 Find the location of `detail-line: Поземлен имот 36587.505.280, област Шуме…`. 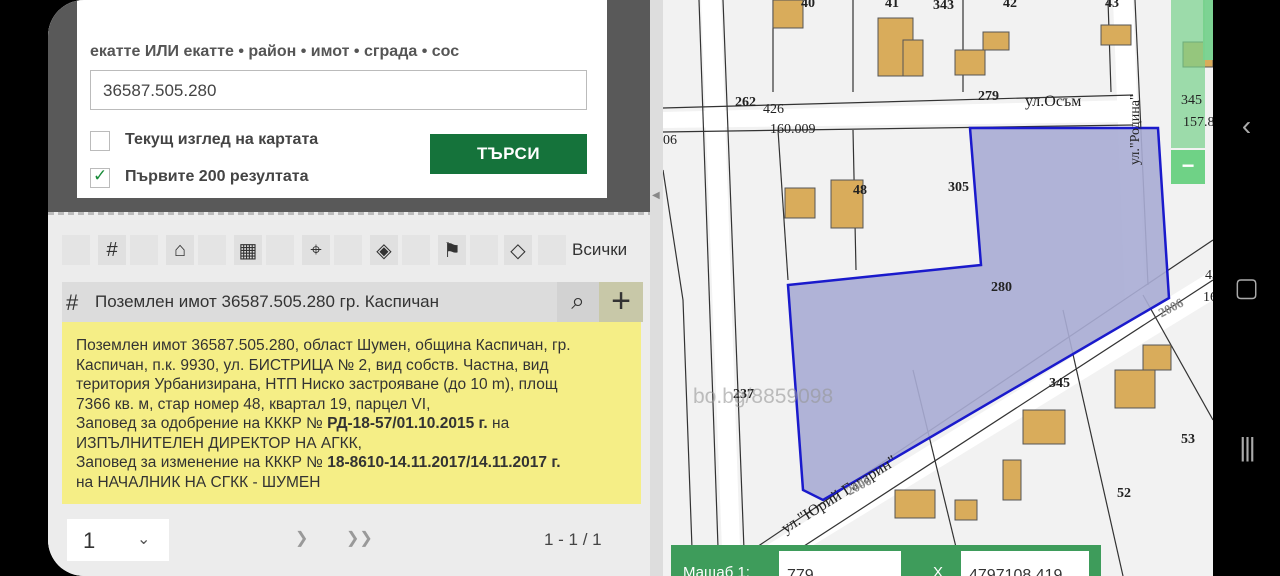

detail-line: Поземлен имот 36587.505.280, област Шуме… is located at coordinates (323, 345).